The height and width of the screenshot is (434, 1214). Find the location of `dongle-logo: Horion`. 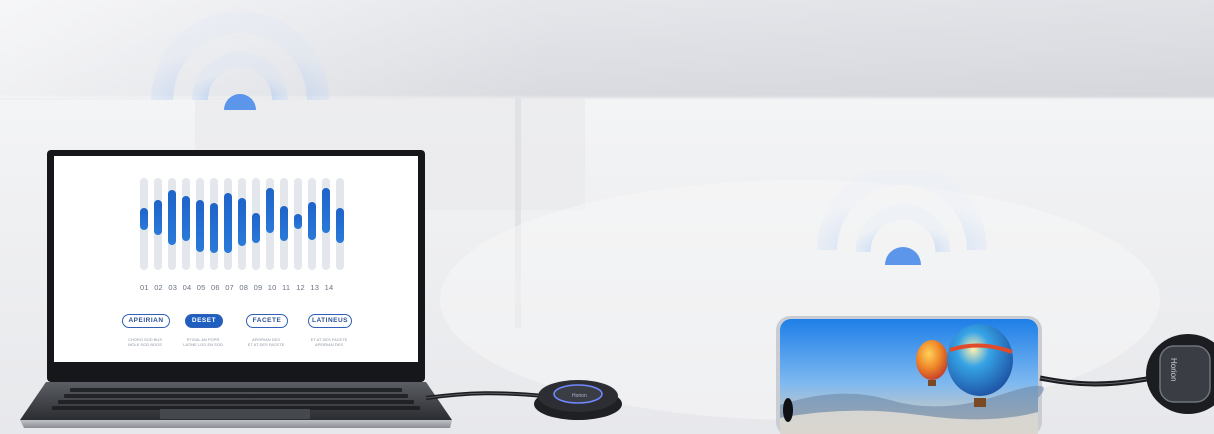

dongle-logo: Horion is located at coordinates (1173, 370).